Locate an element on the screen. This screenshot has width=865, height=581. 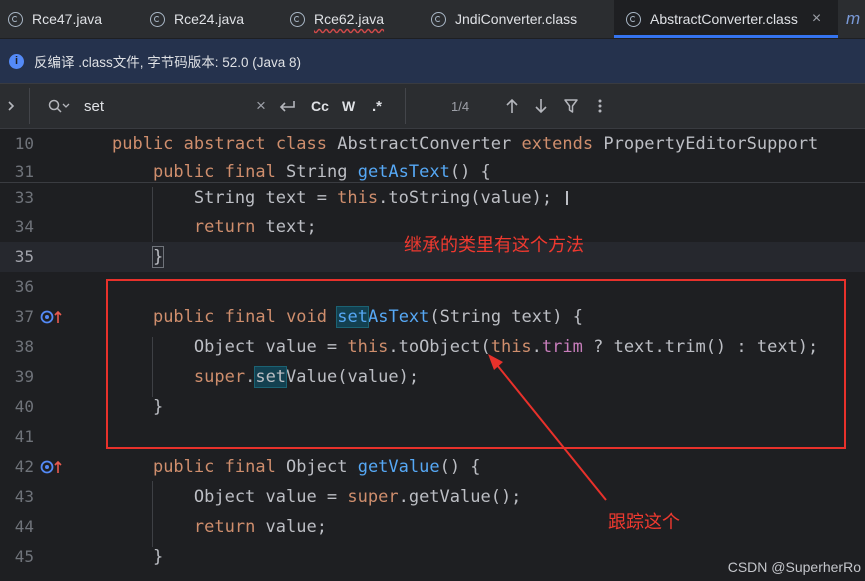
watermark: CSDN @SuperherRo is located at coordinates (794, 567).